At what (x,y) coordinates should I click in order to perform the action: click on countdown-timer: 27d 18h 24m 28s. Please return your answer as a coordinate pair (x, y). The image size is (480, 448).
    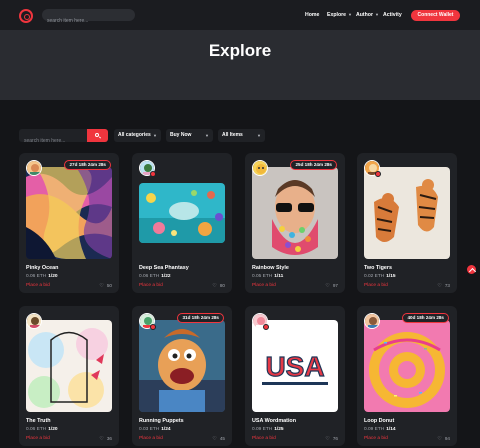
    Looking at the image, I should click on (87, 165).